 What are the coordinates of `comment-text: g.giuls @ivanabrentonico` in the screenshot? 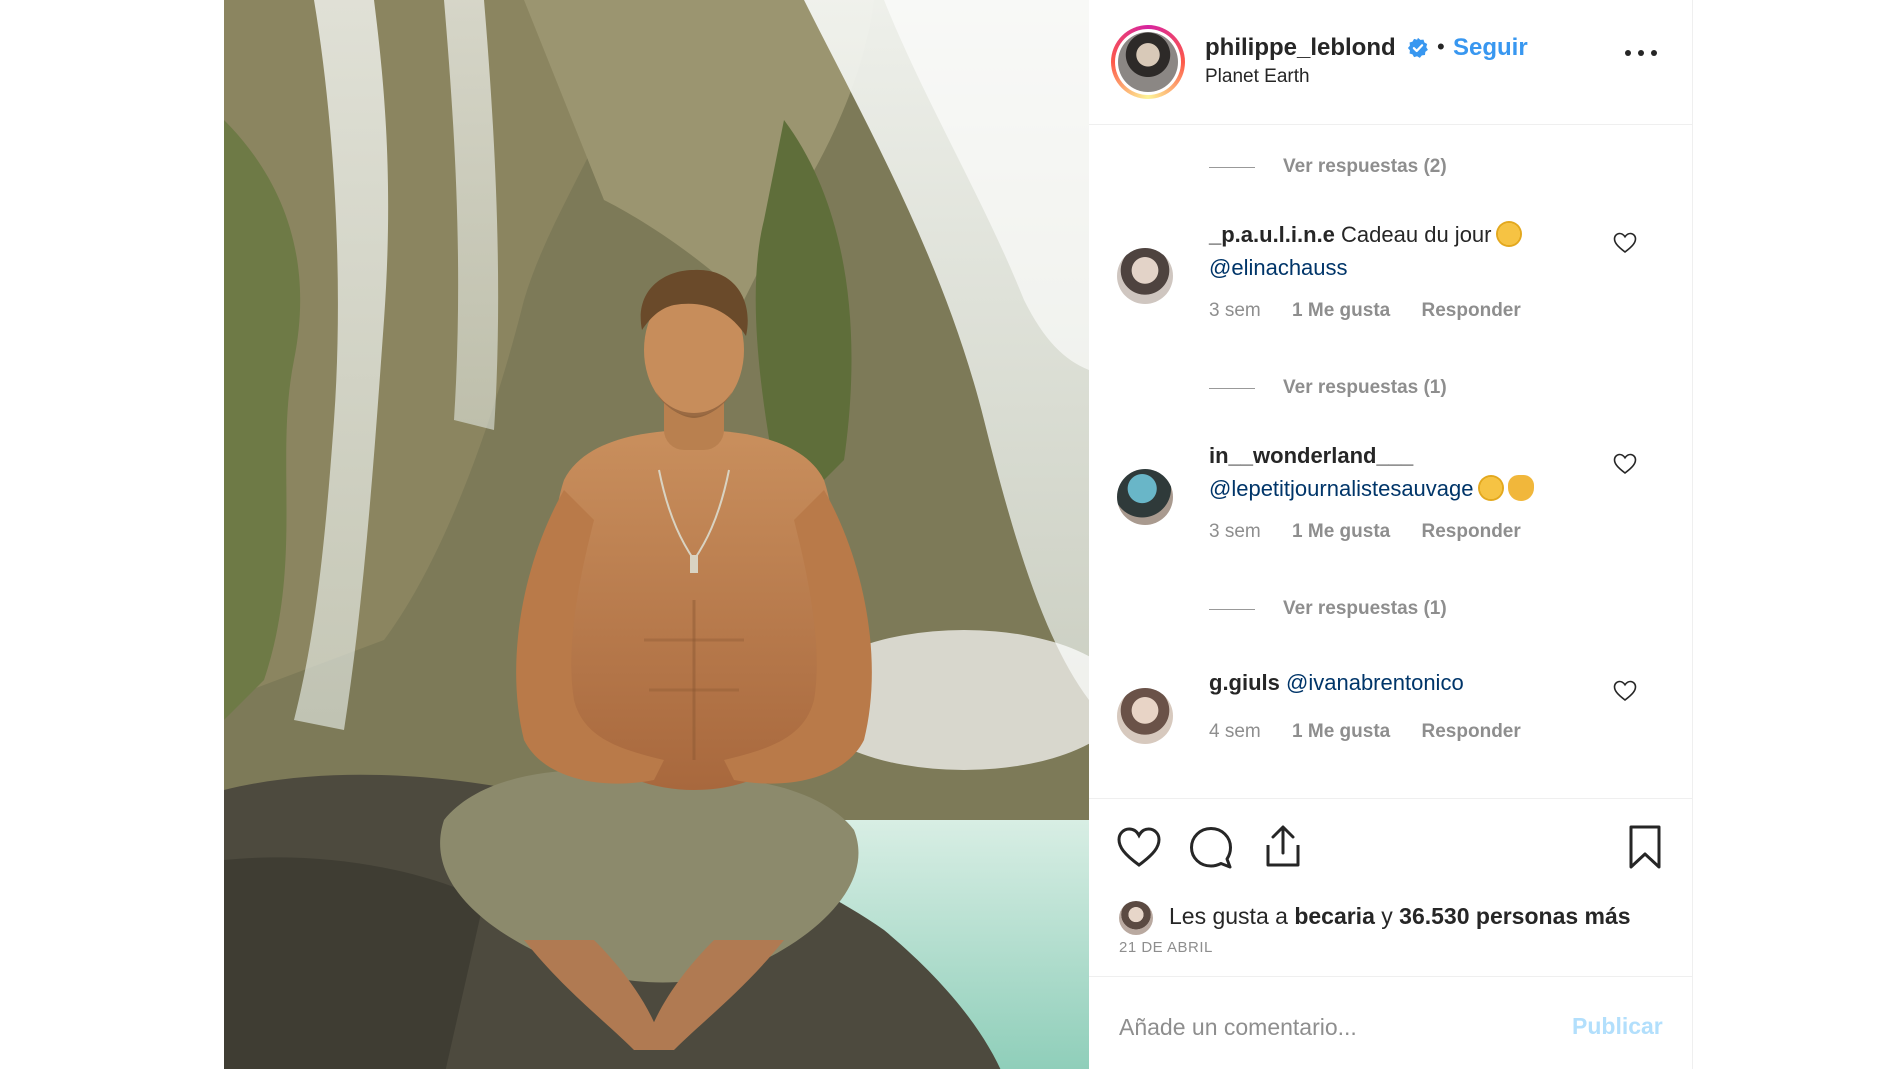 It's located at (1409, 682).